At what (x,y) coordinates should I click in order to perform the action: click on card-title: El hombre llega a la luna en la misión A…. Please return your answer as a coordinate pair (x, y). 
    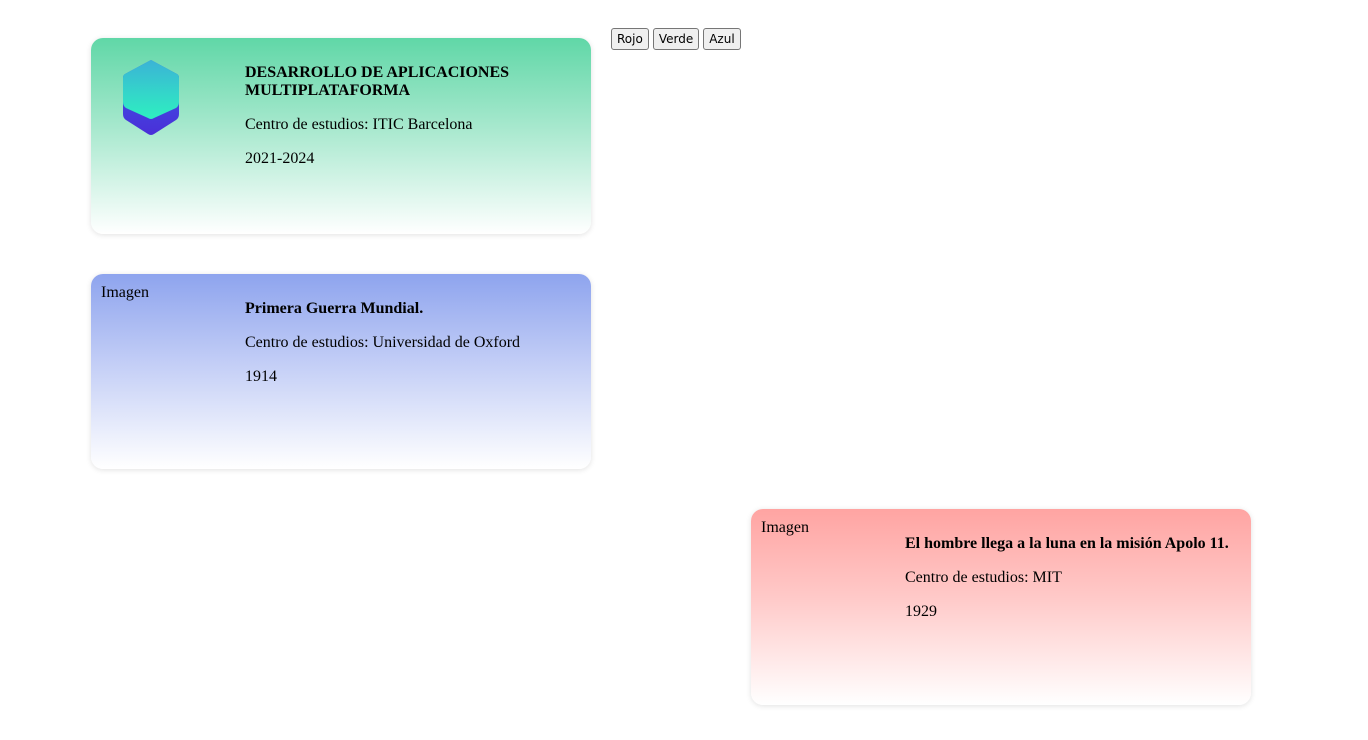
    Looking at the image, I should click on (1067, 543).